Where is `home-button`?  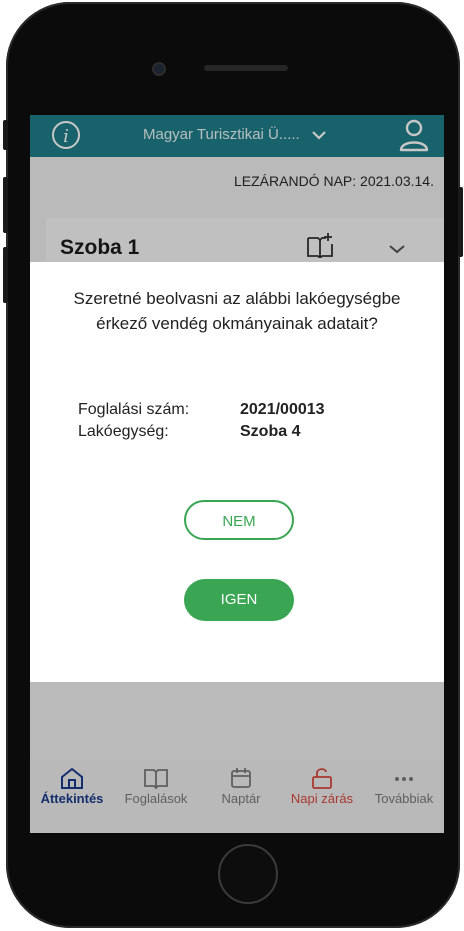
home-button is located at coordinates (248, 874).